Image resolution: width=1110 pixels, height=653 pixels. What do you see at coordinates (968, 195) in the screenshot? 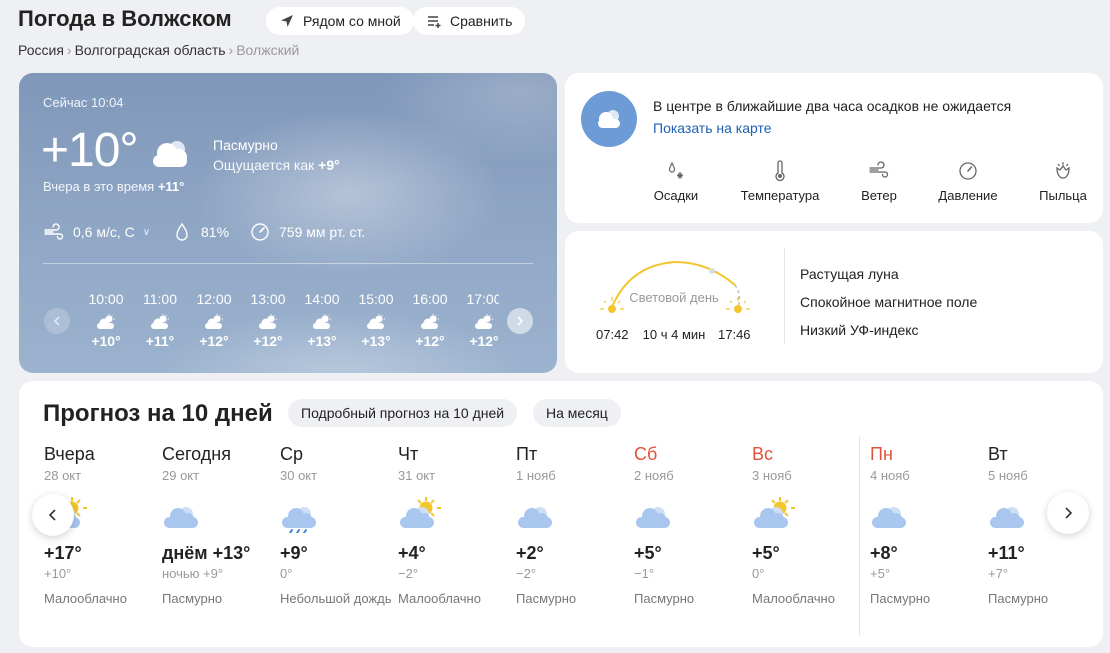
I see `layer-label: Давление` at bounding box center [968, 195].